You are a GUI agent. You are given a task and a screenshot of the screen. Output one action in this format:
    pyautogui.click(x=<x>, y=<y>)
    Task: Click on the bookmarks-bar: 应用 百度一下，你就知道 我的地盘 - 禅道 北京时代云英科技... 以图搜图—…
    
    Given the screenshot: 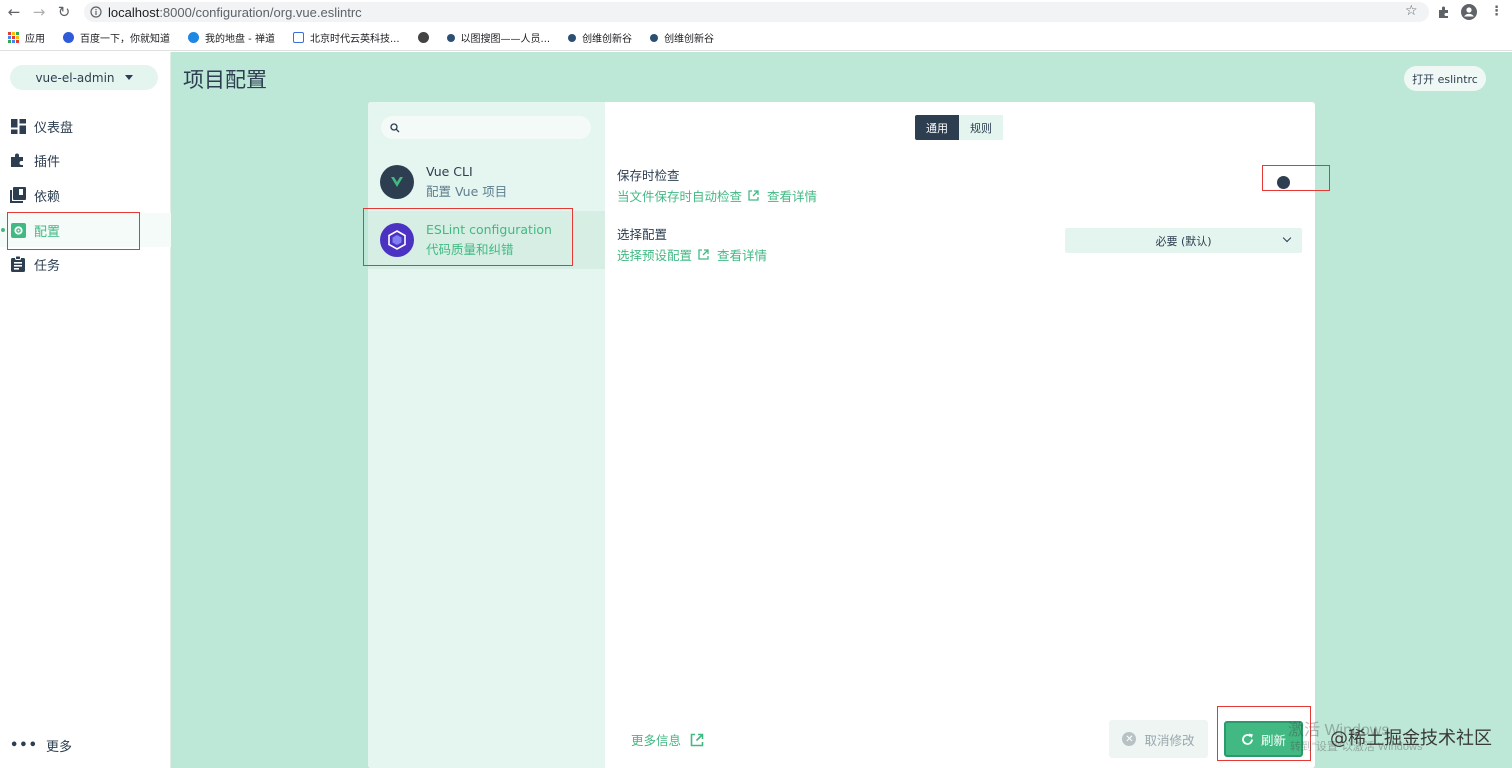 What is the action you would take?
    pyautogui.click(x=756, y=38)
    